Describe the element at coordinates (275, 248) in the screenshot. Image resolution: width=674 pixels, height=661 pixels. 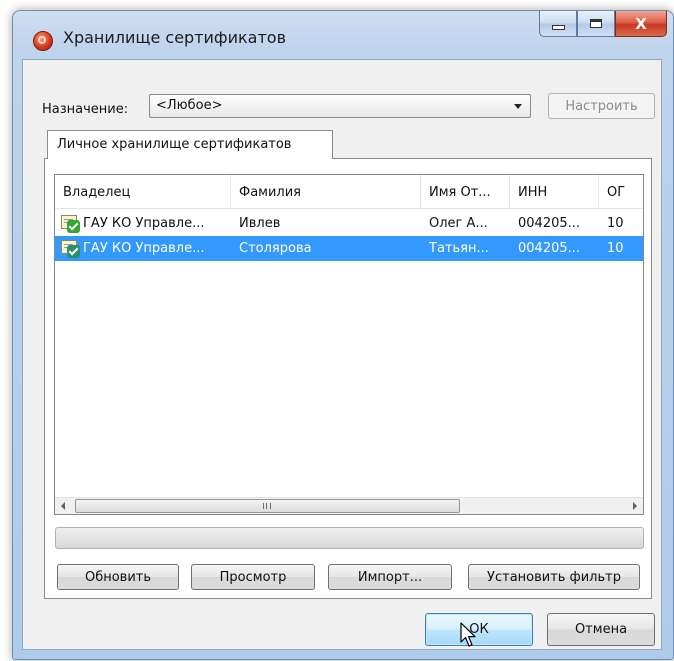
I see `cell-surname: Столярова` at that location.